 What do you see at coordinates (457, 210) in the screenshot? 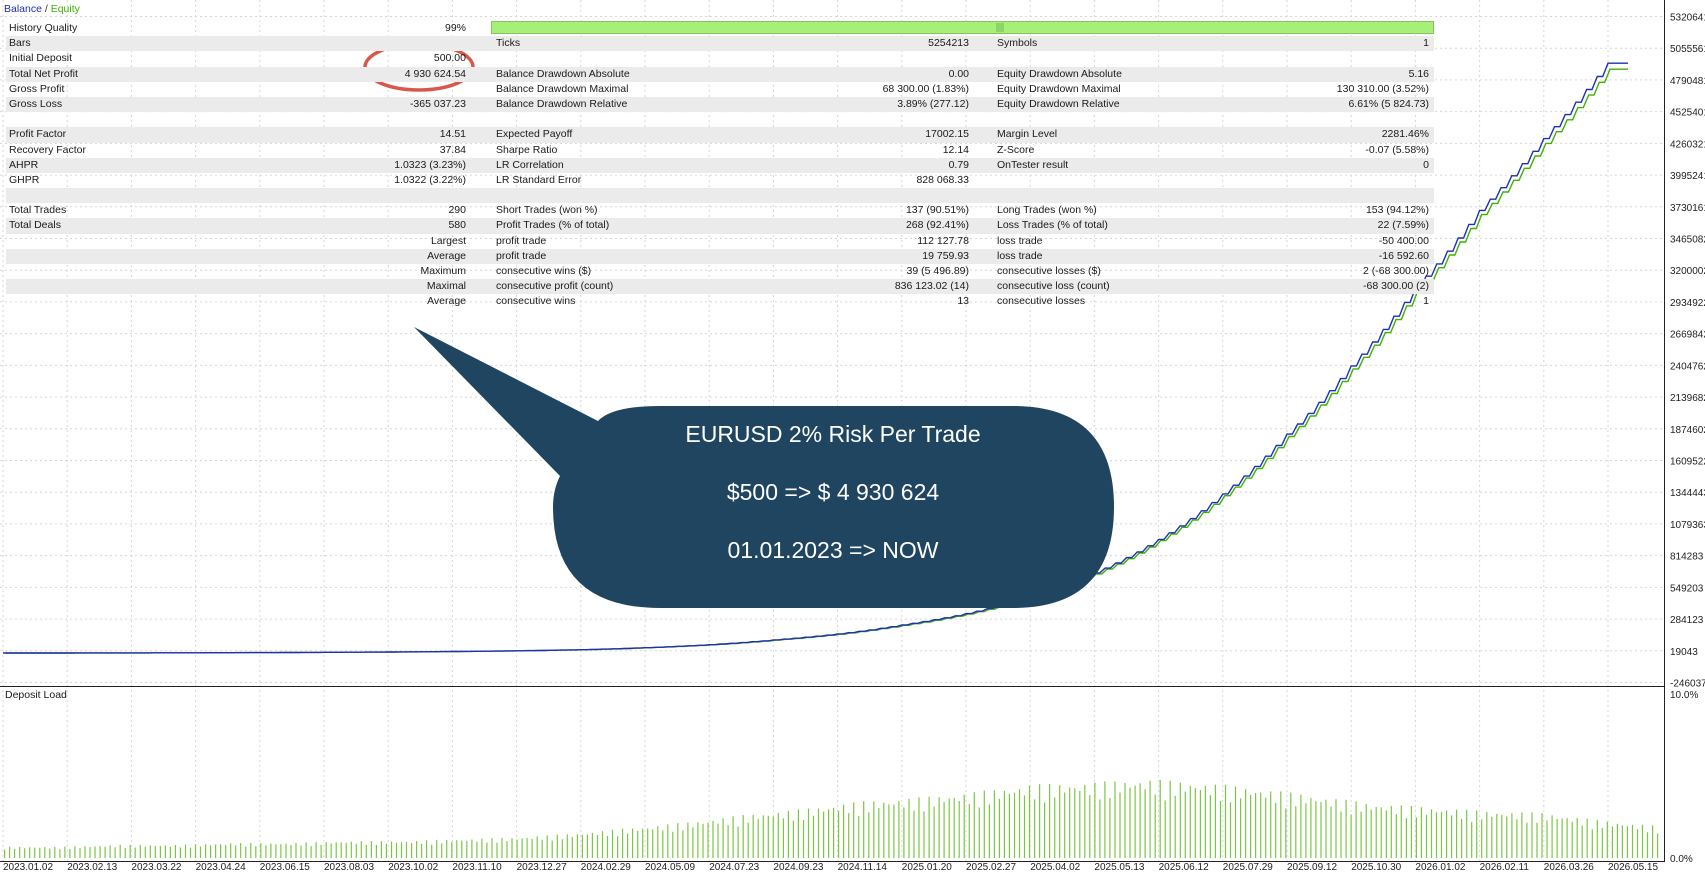
I see `stats-cell: 290` at bounding box center [457, 210].